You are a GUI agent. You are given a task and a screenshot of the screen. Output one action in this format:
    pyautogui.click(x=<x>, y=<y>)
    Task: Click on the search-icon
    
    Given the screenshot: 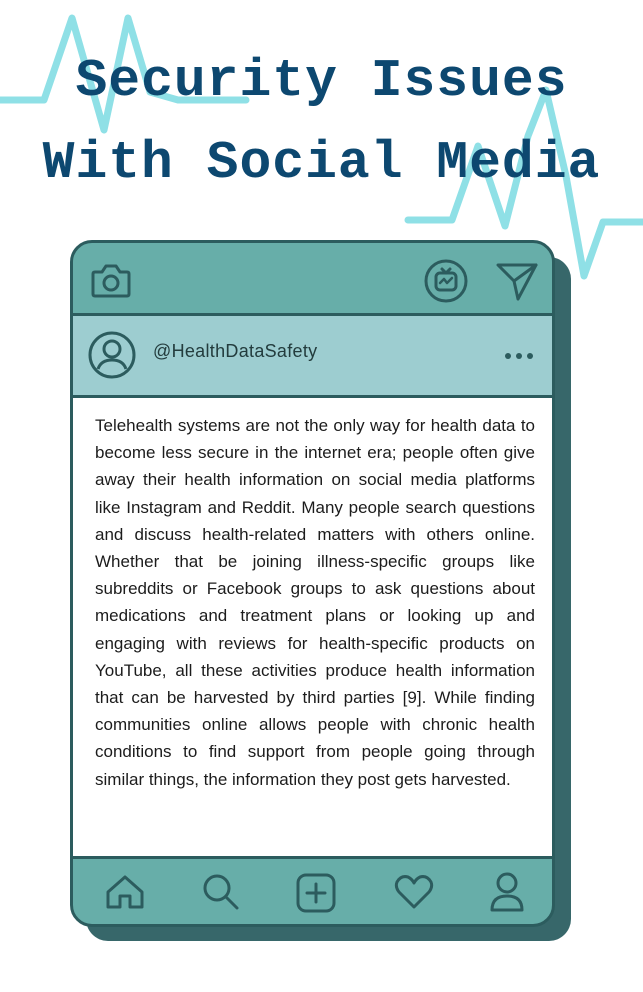 What is the action you would take?
    pyautogui.click(x=221, y=892)
    